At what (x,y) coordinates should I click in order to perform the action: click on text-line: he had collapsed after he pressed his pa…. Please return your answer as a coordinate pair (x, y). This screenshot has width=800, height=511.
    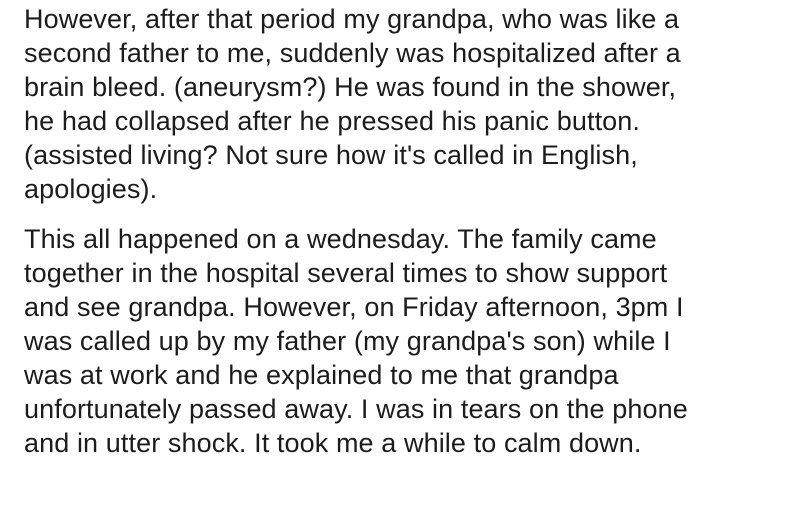
    Looking at the image, I should click on (332, 121).